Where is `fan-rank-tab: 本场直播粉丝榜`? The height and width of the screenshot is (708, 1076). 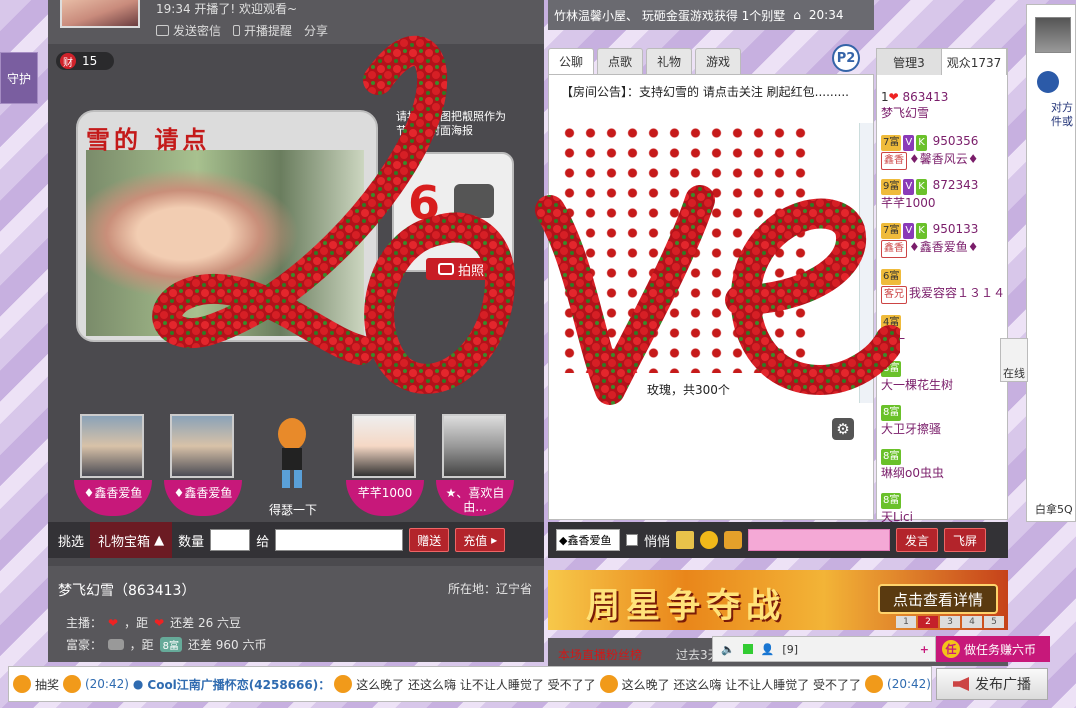
fan-rank-tab: 本场直播粉丝榜 is located at coordinates (600, 654).